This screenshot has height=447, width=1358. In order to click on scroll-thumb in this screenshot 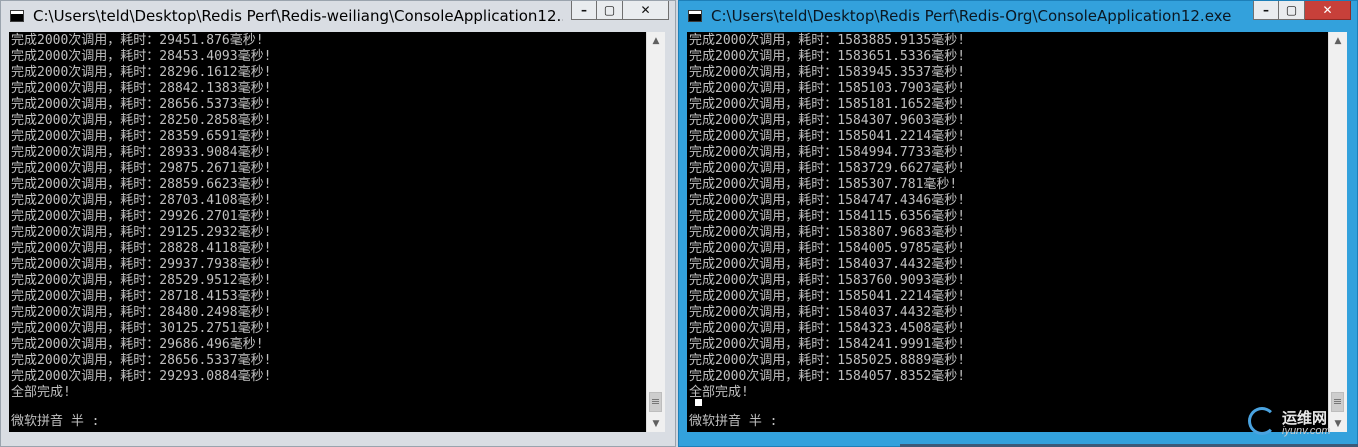, I will do `click(655, 402)`.